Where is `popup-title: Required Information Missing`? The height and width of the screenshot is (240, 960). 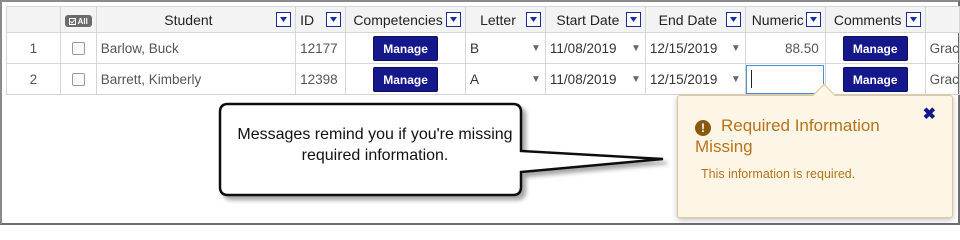 popup-title: Required Information Missing is located at coordinates (787, 136).